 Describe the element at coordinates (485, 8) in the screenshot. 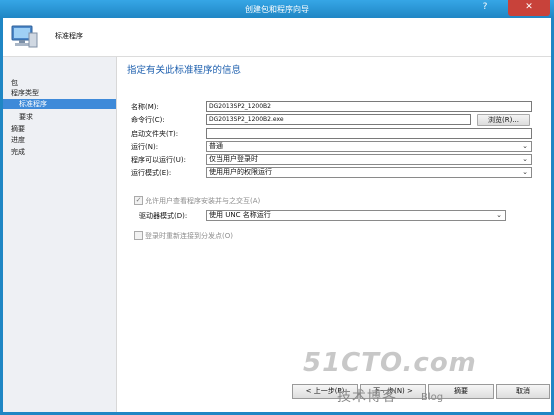

I see `help-button: ?` at that location.